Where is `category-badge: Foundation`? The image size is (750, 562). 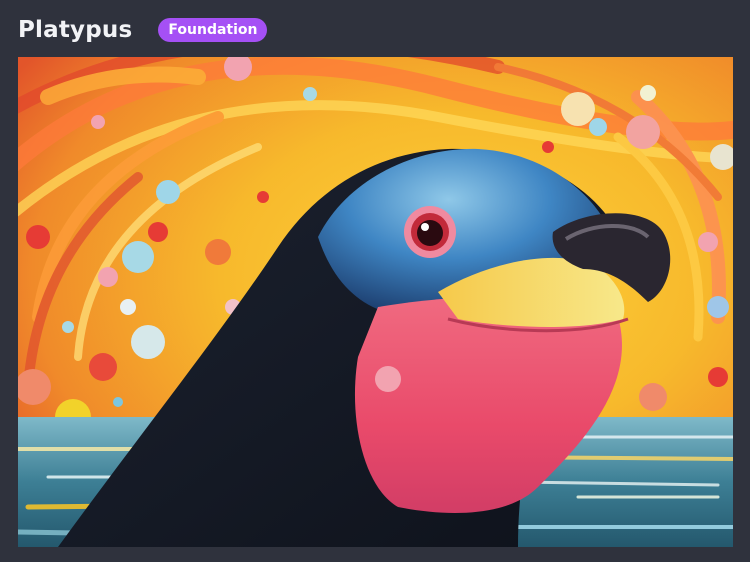 category-badge: Foundation is located at coordinates (213, 30).